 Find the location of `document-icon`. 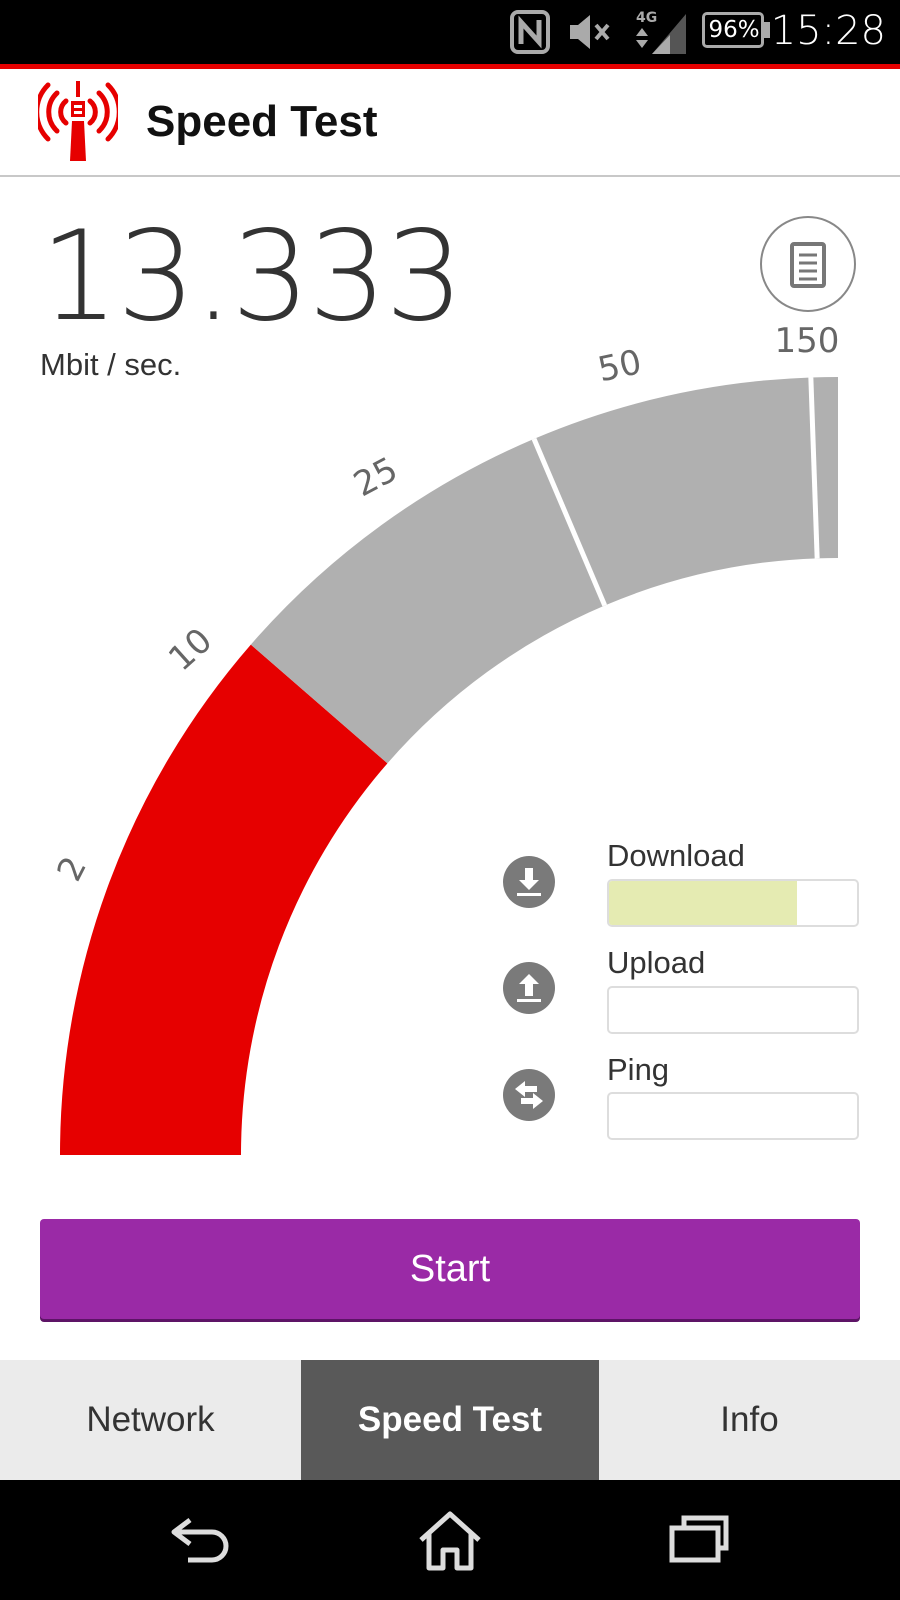

document-icon is located at coordinates (808, 265).